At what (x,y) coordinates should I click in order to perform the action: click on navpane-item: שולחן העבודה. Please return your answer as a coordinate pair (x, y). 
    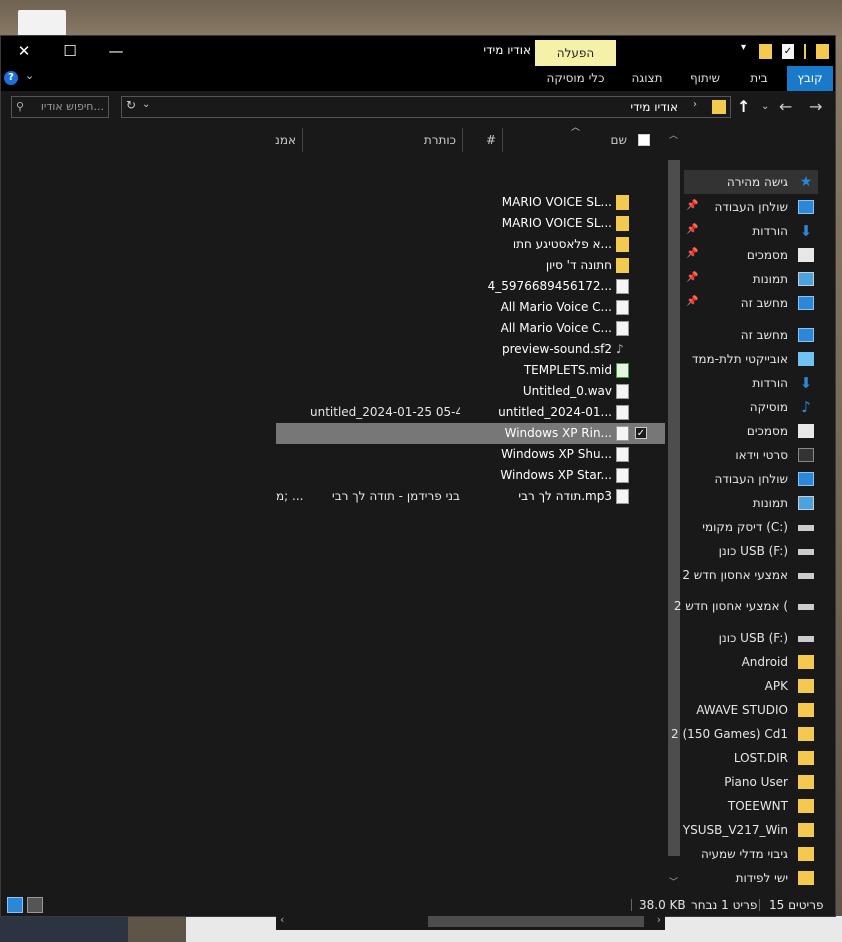
    Looking at the image, I should click on (751, 479).